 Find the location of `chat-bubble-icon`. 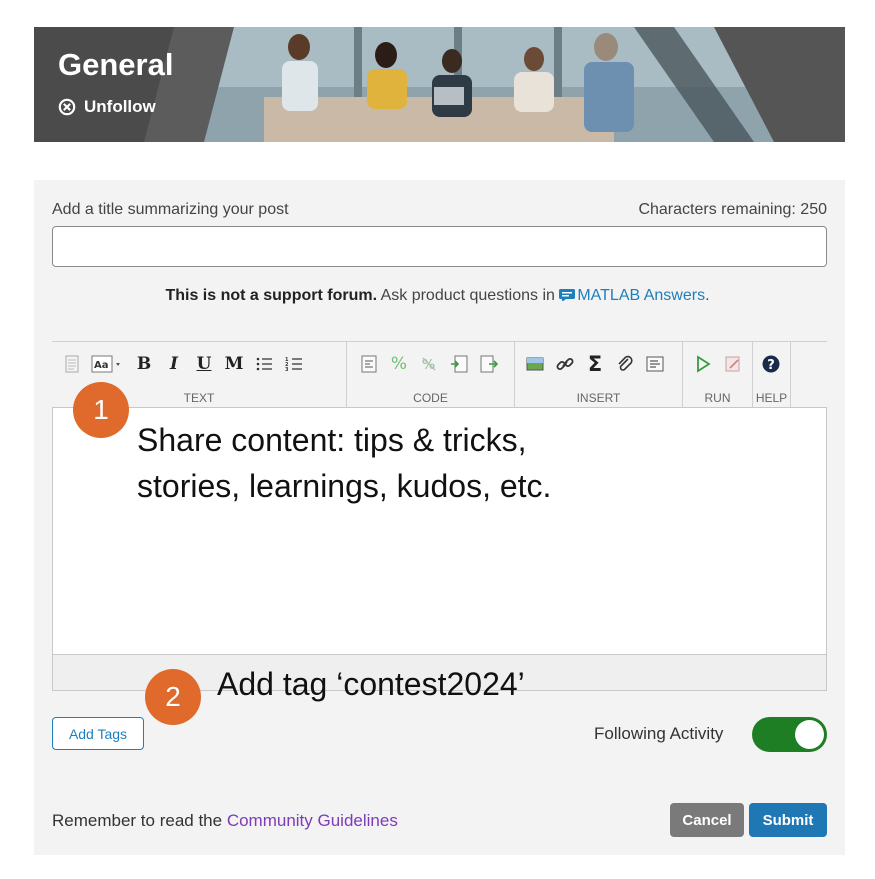

chat-bubble-icon is located at coordinates (567, 295).